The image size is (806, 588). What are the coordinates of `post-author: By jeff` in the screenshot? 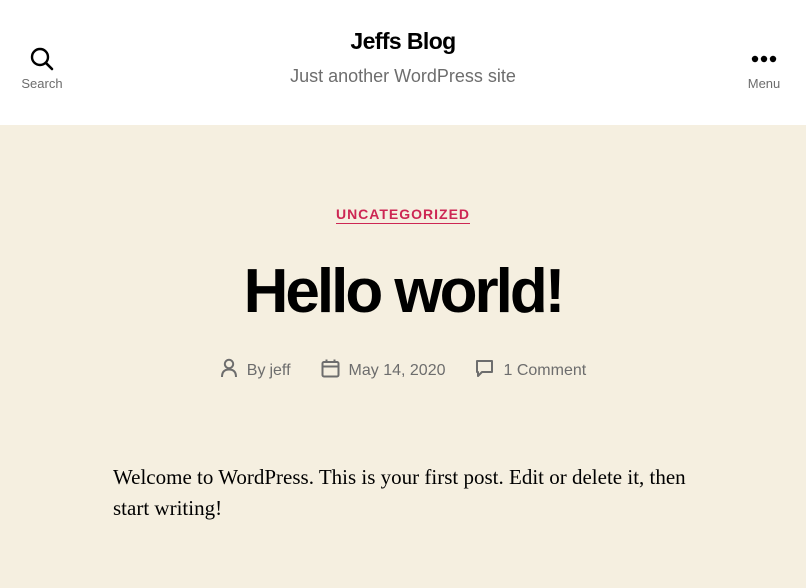 It's located at (255, 370).